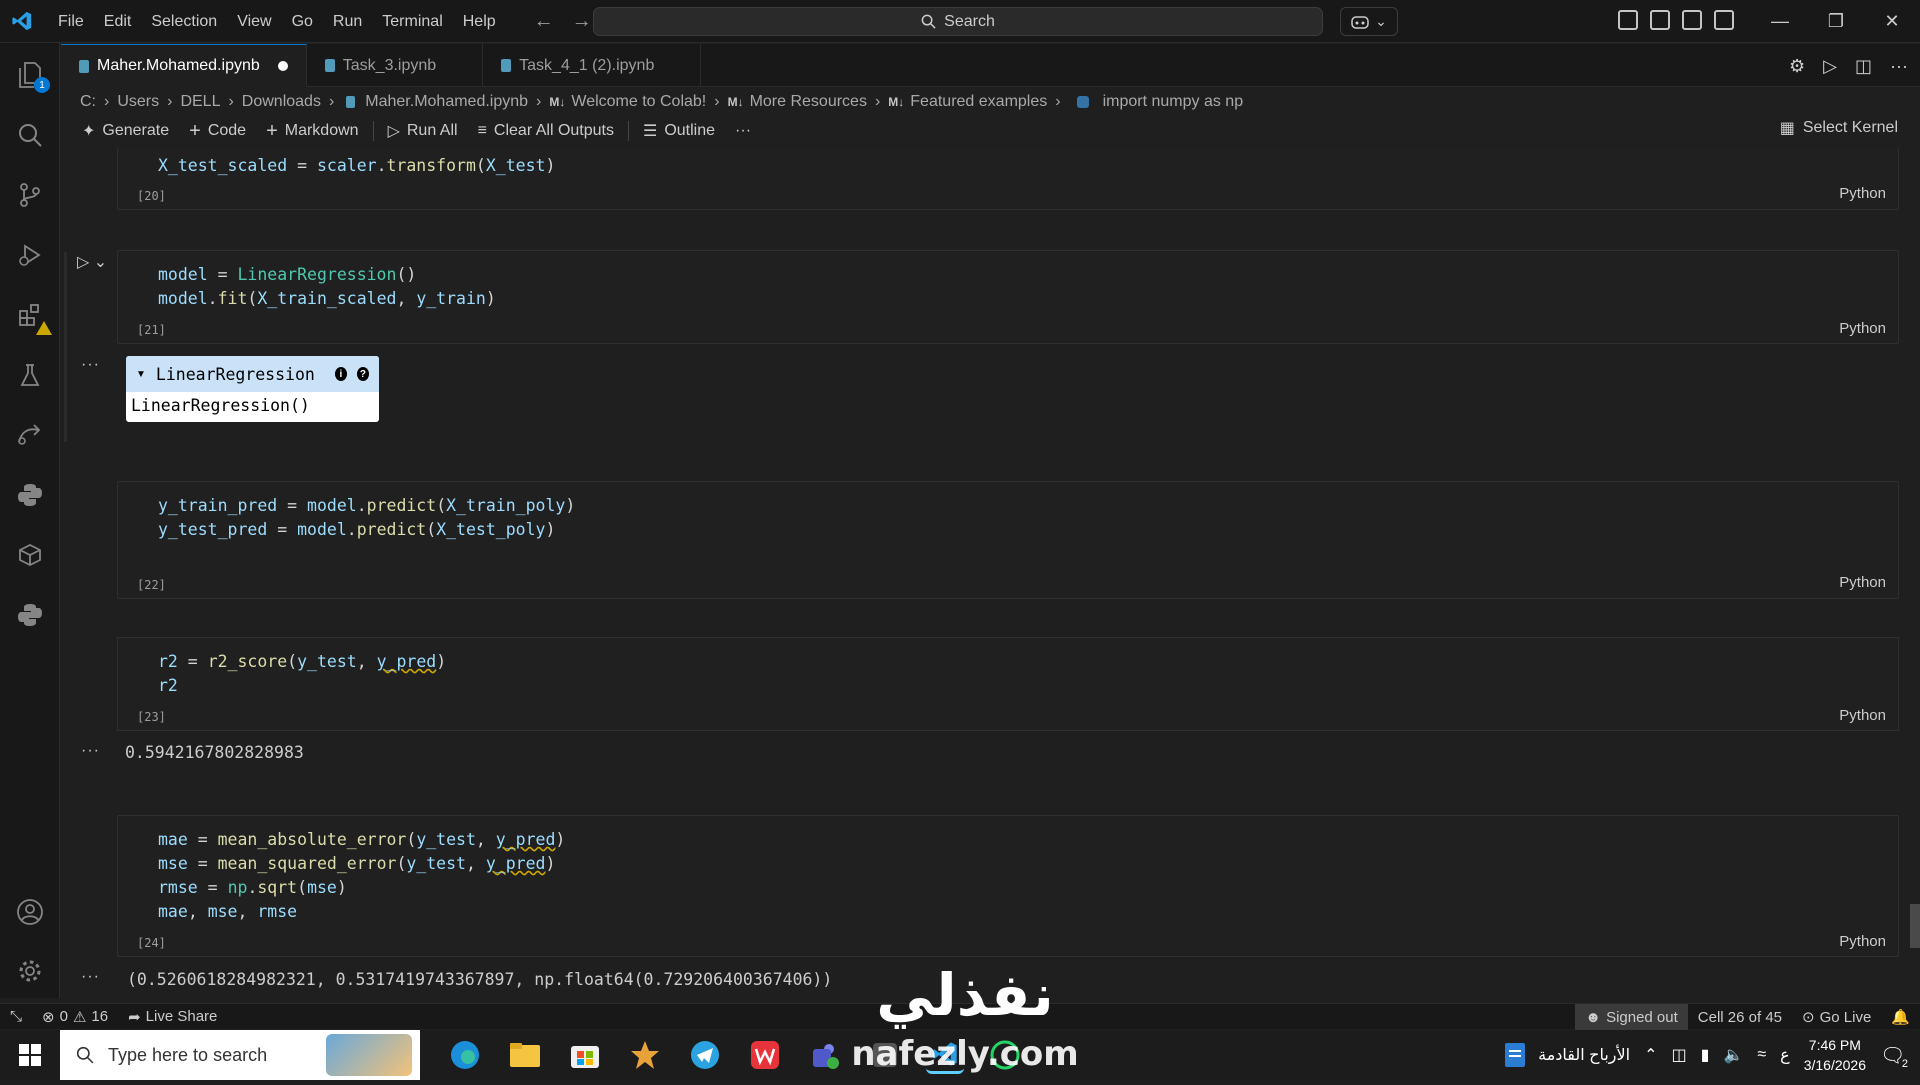  What do you see at coordinates (1892, 21) in the screenshot?
I see `close-icon: ✕` at bounding box center [1892, 21].